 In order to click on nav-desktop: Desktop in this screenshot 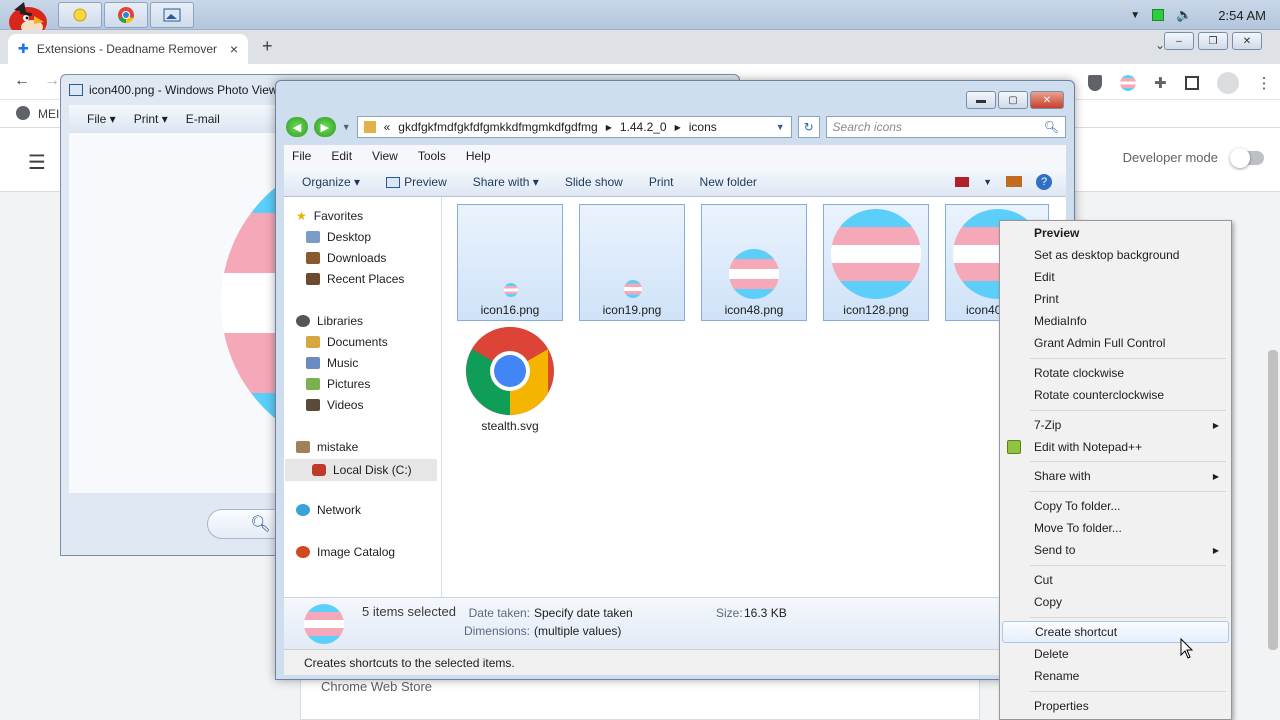, I will do `click(338, 237)`.